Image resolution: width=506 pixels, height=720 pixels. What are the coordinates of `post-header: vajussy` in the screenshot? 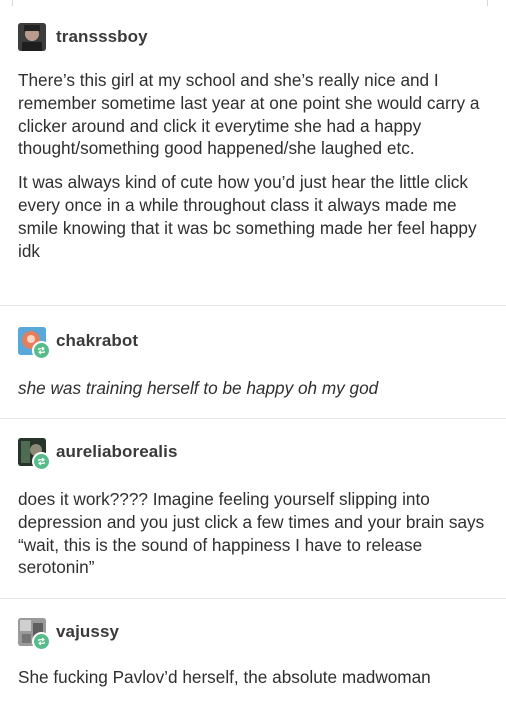 It's located at (68, 634).